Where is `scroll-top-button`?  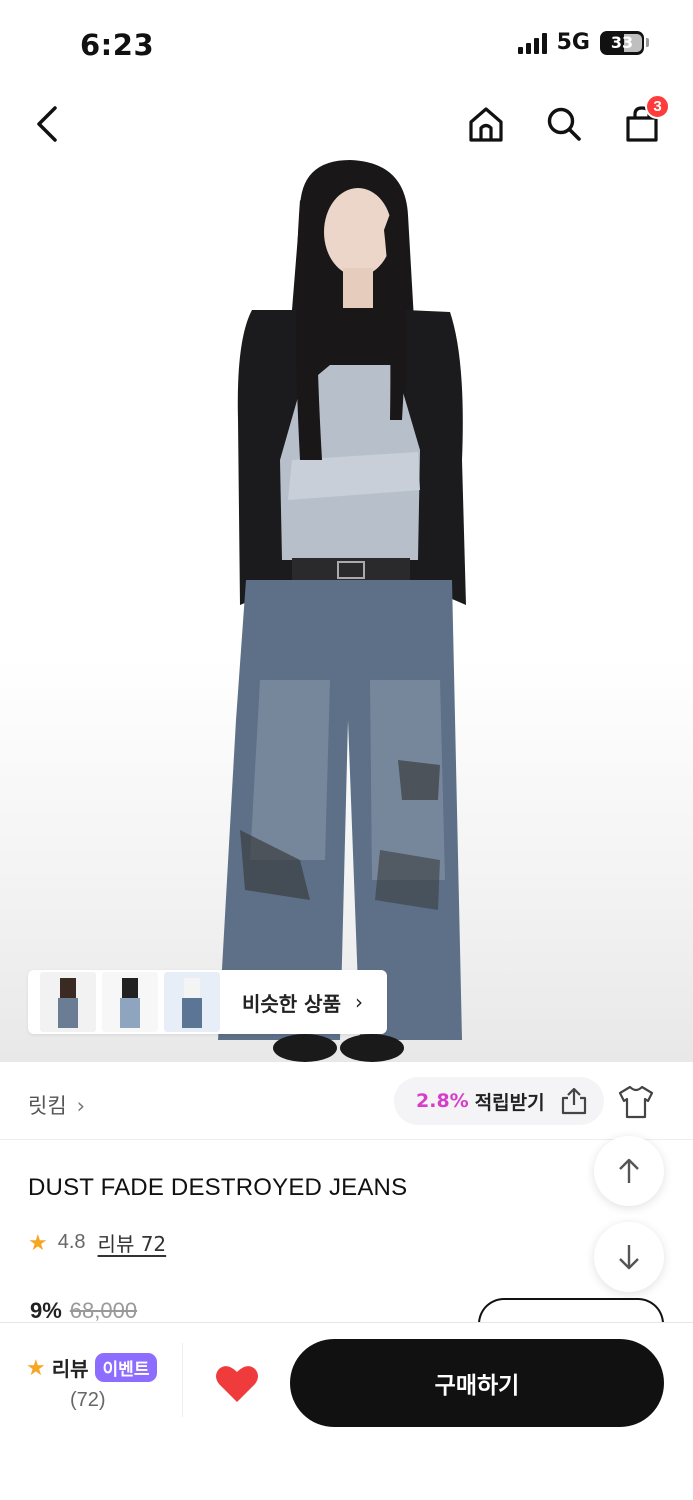 scroll-top-button is located at coordinates (629, 1171).